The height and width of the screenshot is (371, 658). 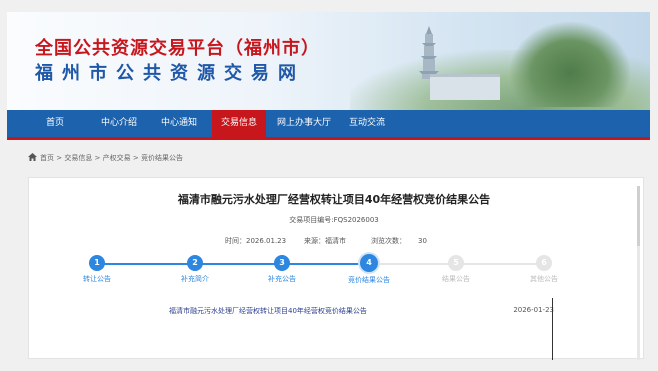 What do you see at coordinates (282, 263) in the screenshot?
I see `step-3-dot: 3` at bounding box center [282, 263].